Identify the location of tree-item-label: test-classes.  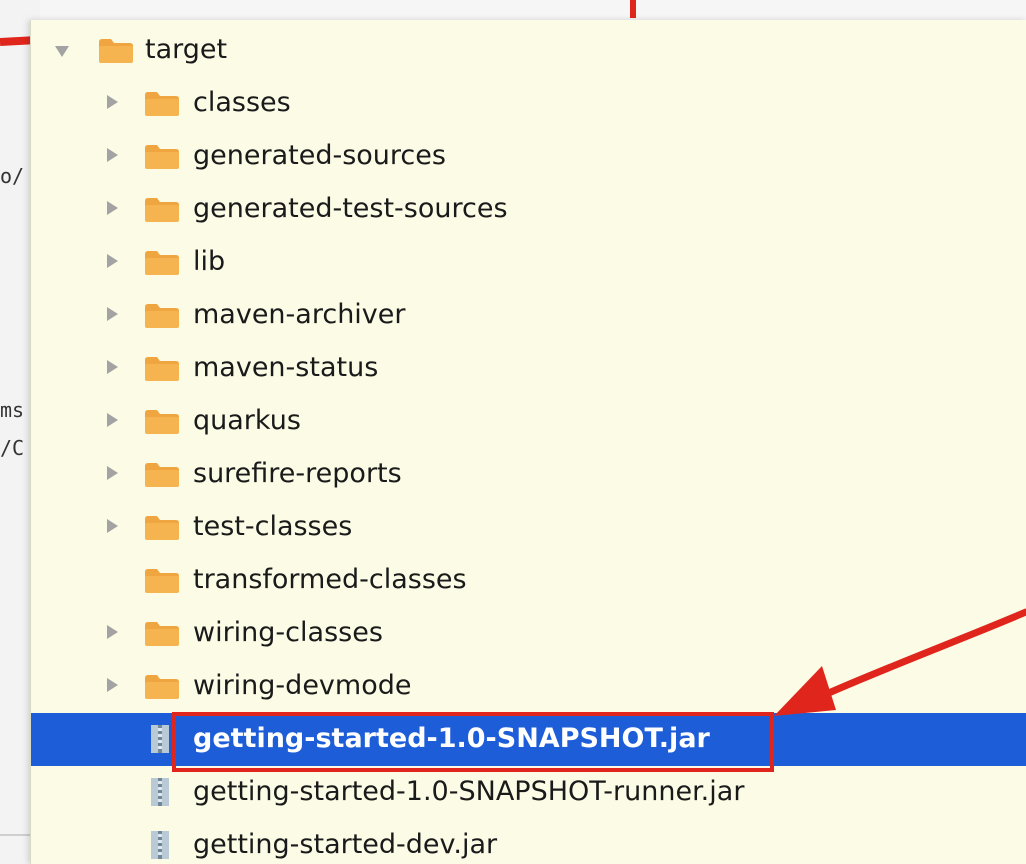
(273, 526).